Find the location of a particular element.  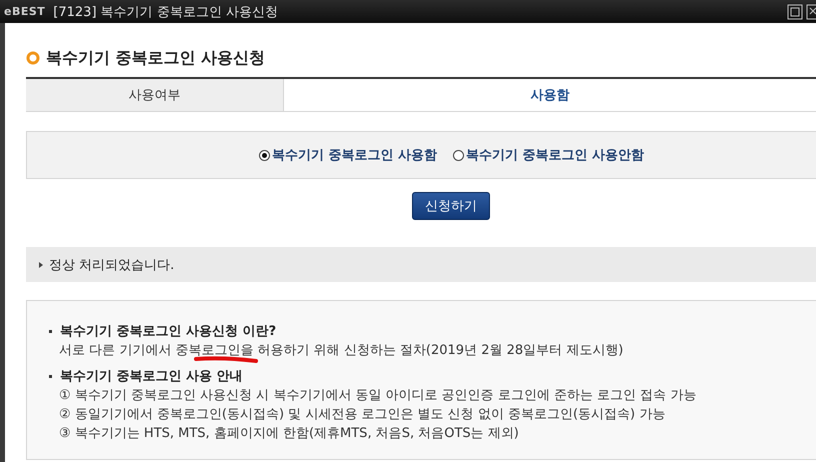

usage-label: 사용여부 is located at coordinates (155, 95).